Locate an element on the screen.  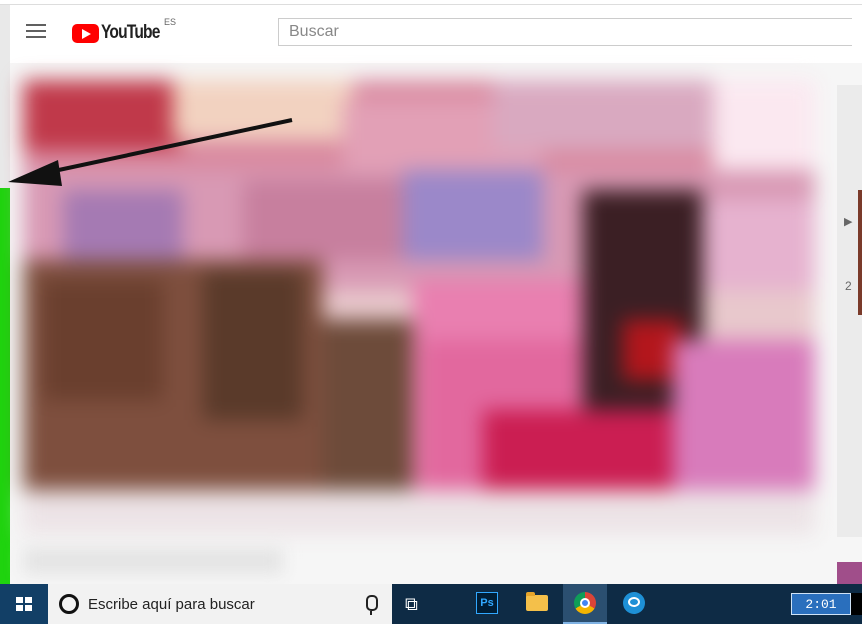
chrome-icon is located at coordinates (585, 603).